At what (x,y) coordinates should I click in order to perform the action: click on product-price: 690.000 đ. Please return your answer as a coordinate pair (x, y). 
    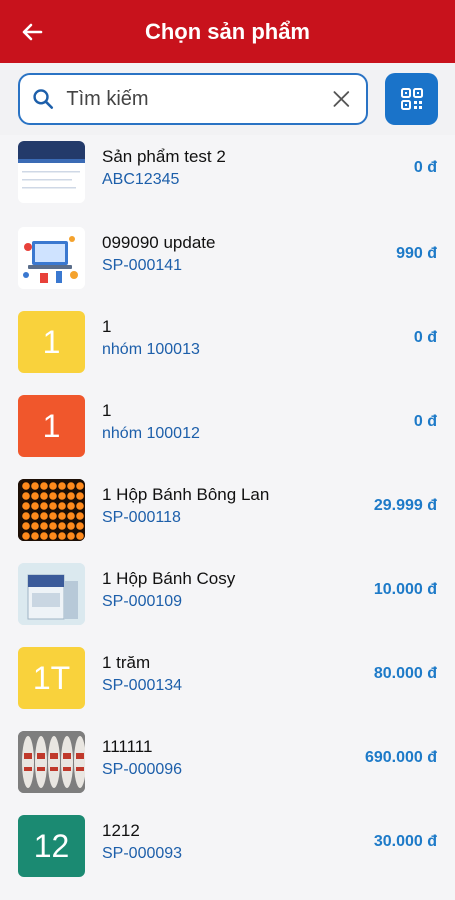
    Looking at the image, I should click on (400, 757).